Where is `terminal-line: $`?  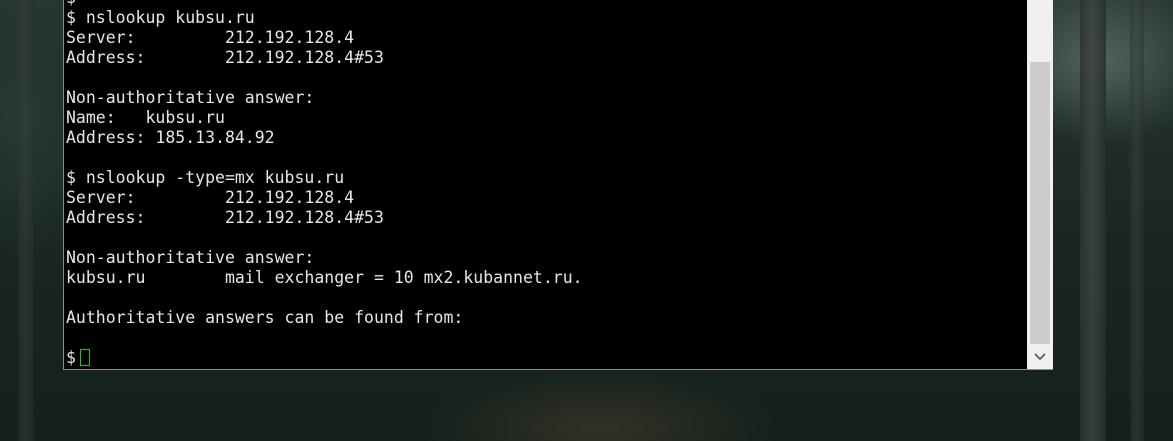
terminal-line: $ is located at coordinates (324, 4).